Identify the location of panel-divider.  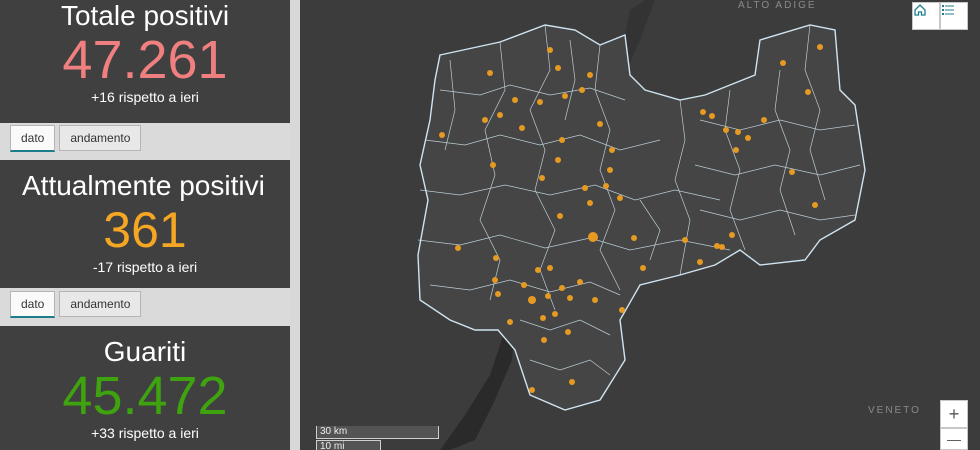
(295, 225).